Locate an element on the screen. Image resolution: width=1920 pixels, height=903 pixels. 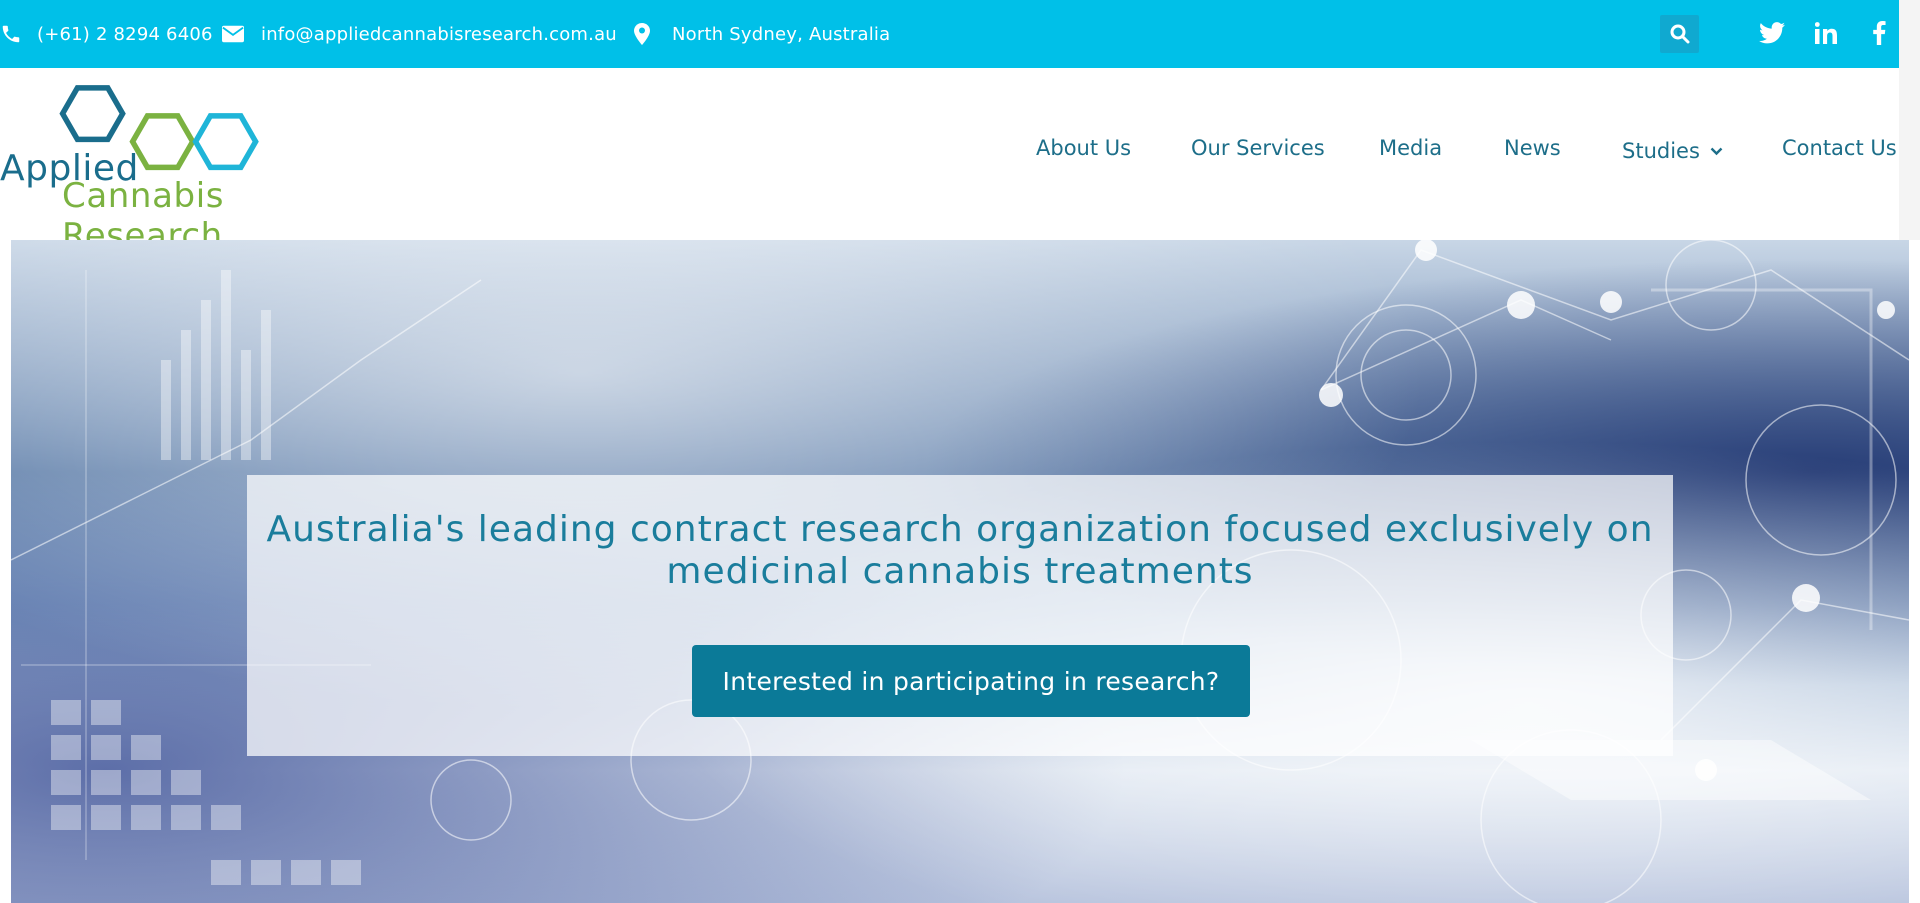
chevron-down-icon is located at coordinates (1716, 151).